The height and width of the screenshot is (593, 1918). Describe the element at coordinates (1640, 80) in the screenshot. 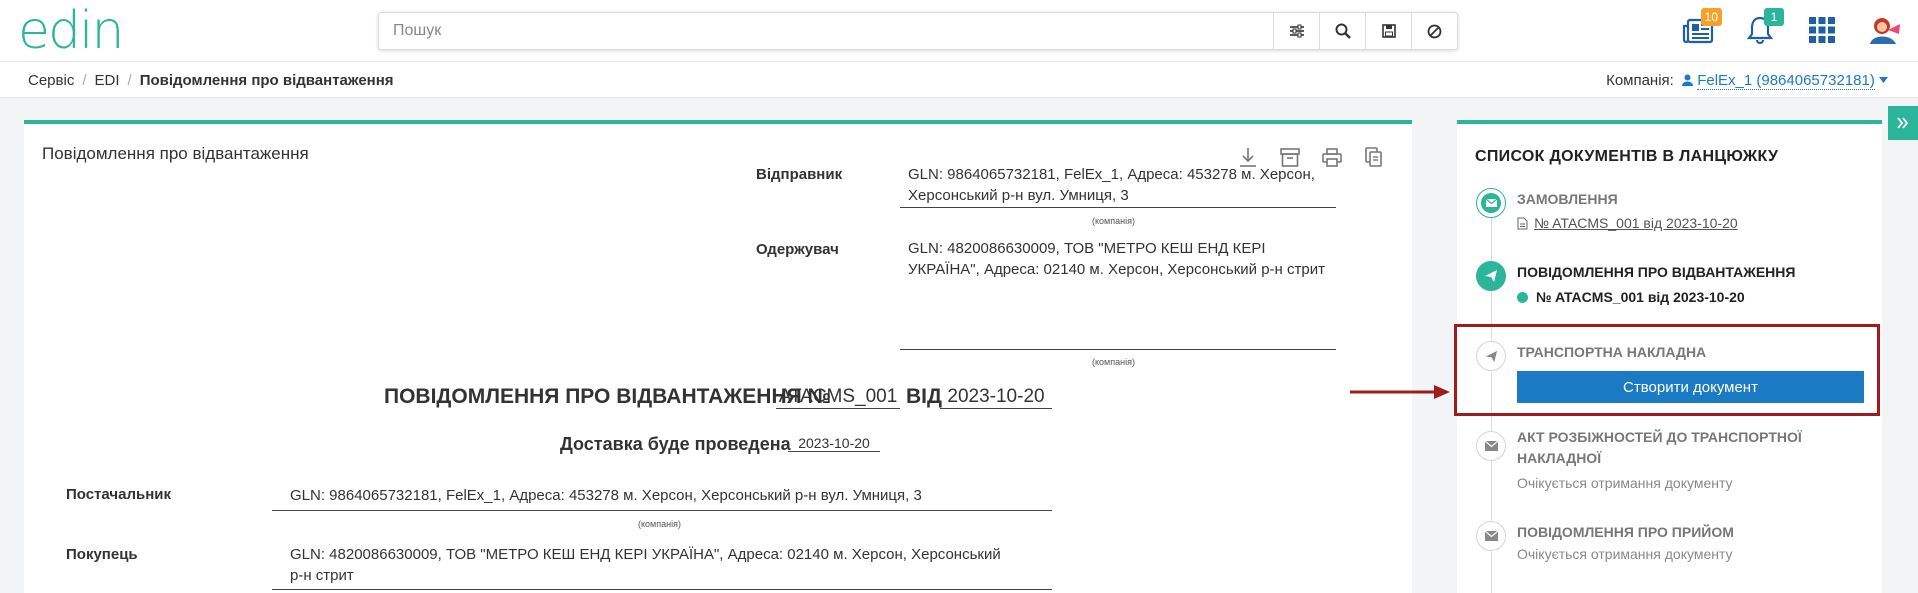

I see `company-label: Компанія:` at that location.